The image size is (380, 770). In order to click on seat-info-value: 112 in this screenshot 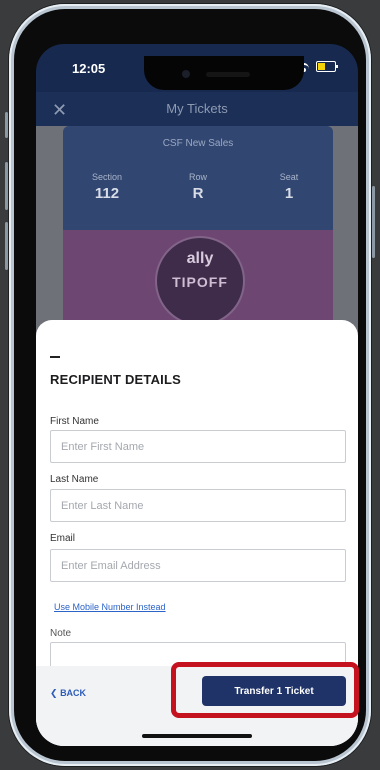, I will do `click(107, 193)`.